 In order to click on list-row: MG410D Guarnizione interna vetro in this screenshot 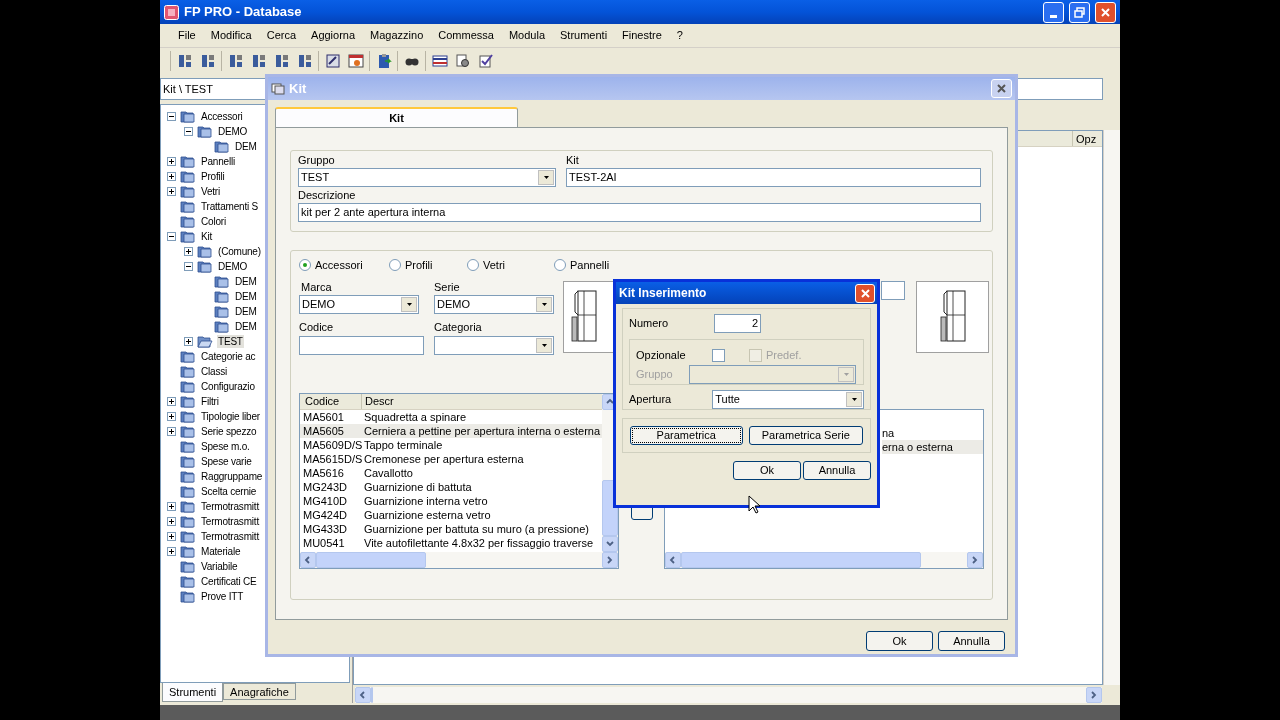, I will do `click(451, 501)`.